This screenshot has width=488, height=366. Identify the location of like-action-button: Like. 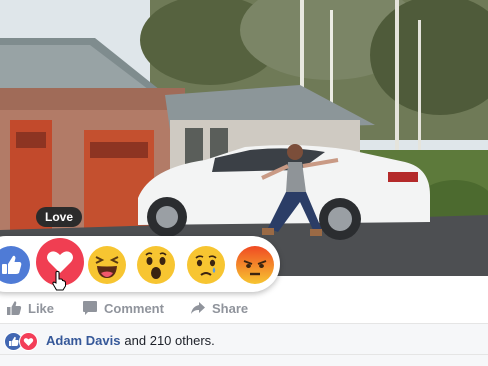
(30, 308).